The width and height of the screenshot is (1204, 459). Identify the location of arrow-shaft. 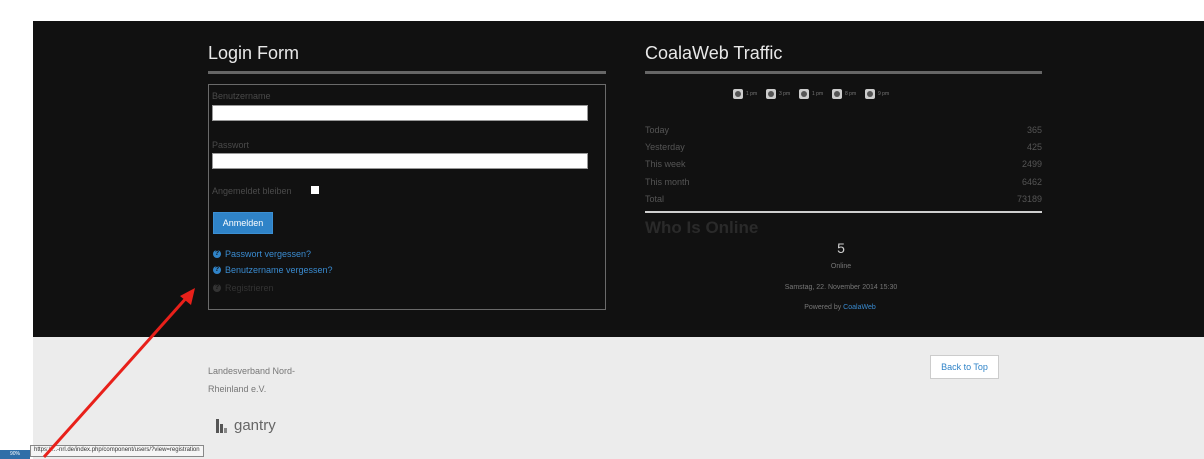
(116, 376).